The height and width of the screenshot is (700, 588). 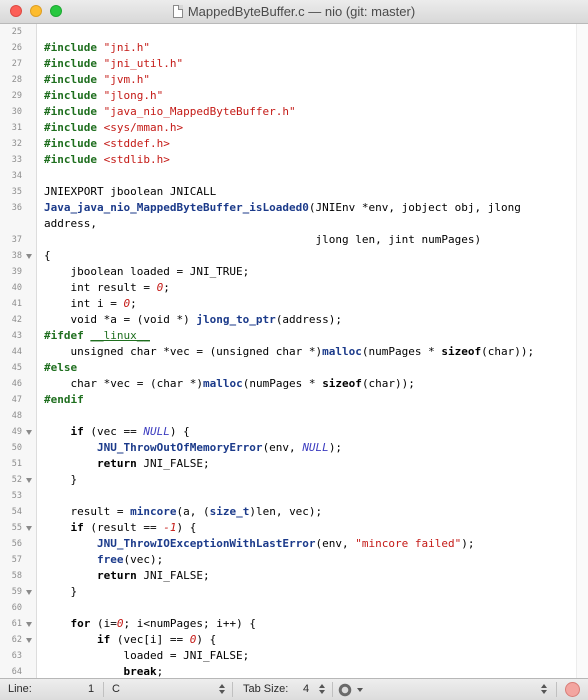 What do you see at coordinates (294, 480) in the screenshot?
I see `code-line: 52 }` at bounding box center [294, 480].